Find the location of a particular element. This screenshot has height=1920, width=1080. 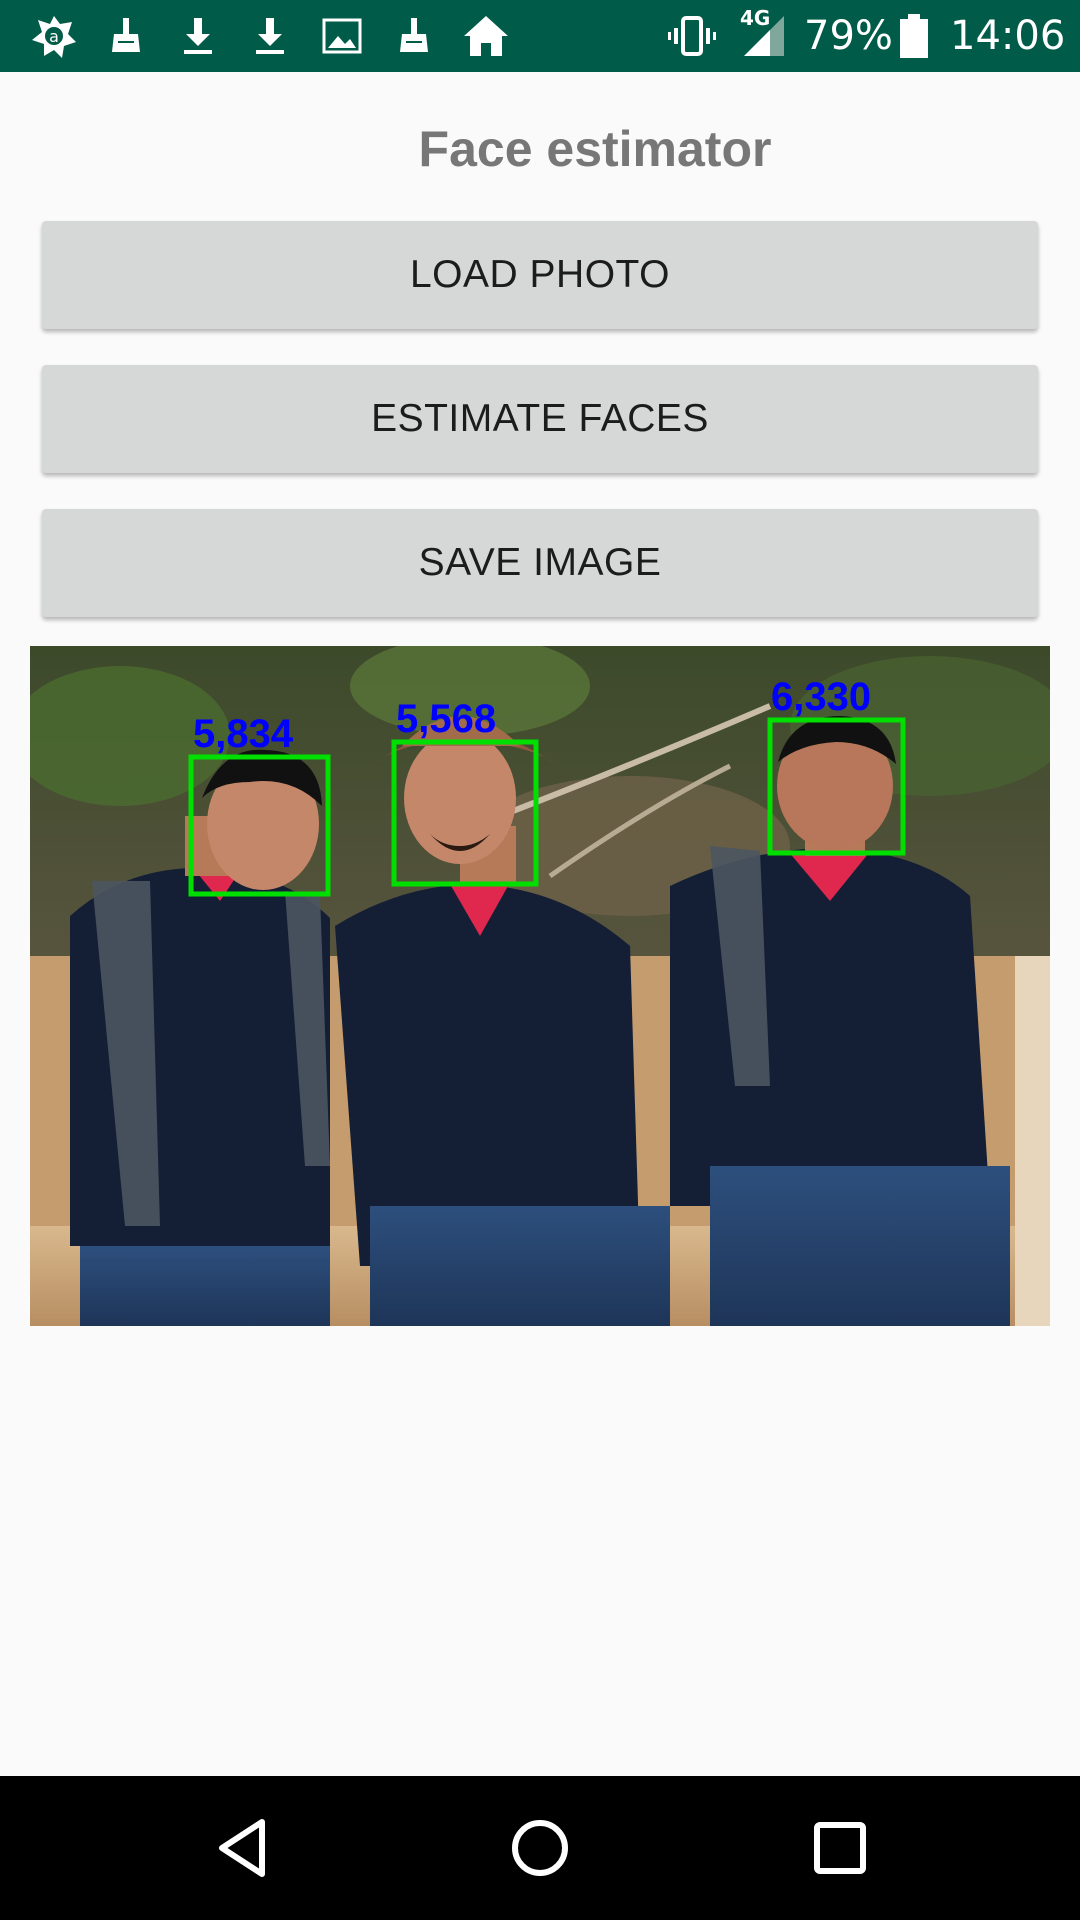

navigation-bar is located at coordinates (540, 1848).